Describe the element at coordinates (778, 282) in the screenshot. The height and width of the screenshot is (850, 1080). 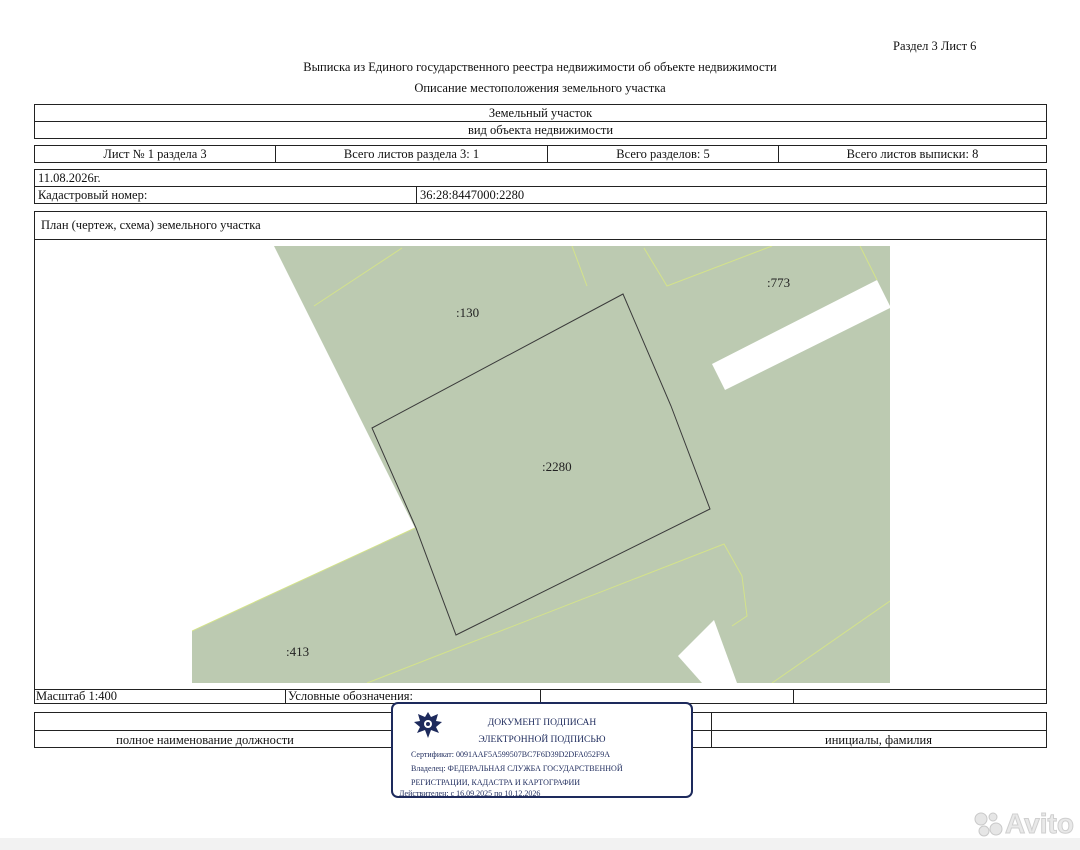
I see `parcel-773-label: :773` at that location.